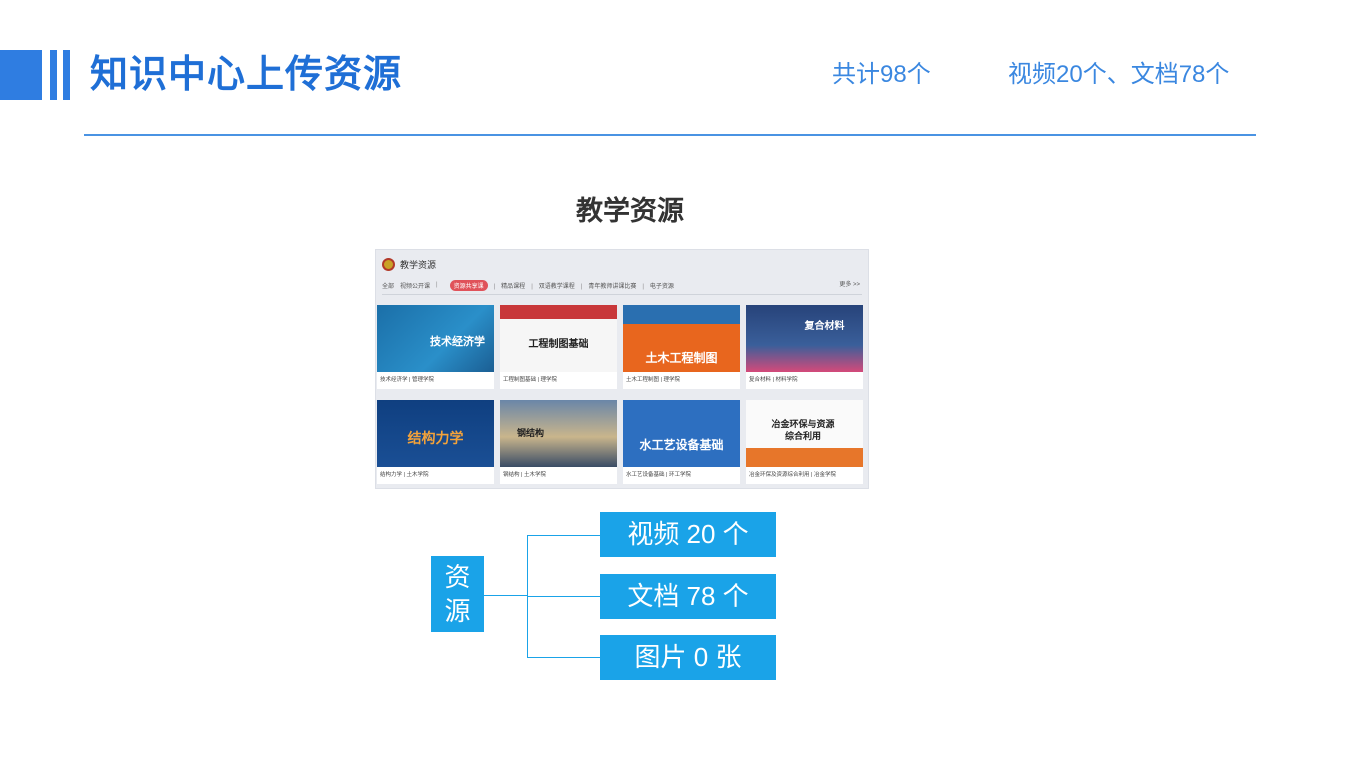 The height and width of the screenshot is (768, 1364). Describe the element at coordinates (415, 285) in the screenshot. I see `tab-video-open: 视频公开课` at that location.